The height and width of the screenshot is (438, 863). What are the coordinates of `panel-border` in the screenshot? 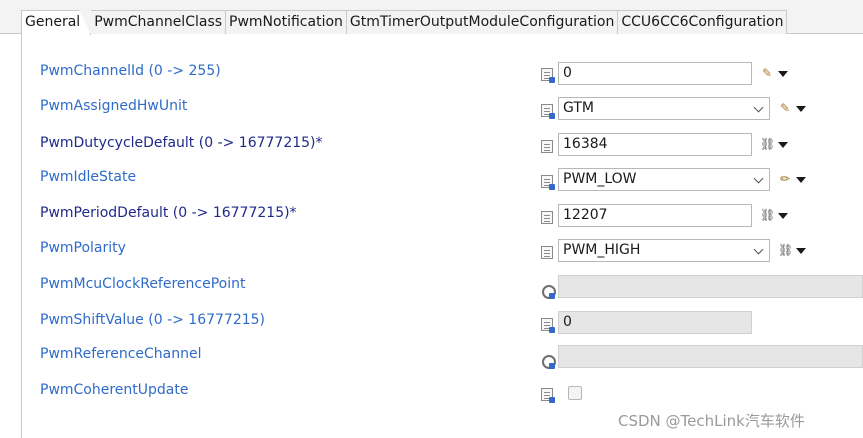 It's located at (21, 236).